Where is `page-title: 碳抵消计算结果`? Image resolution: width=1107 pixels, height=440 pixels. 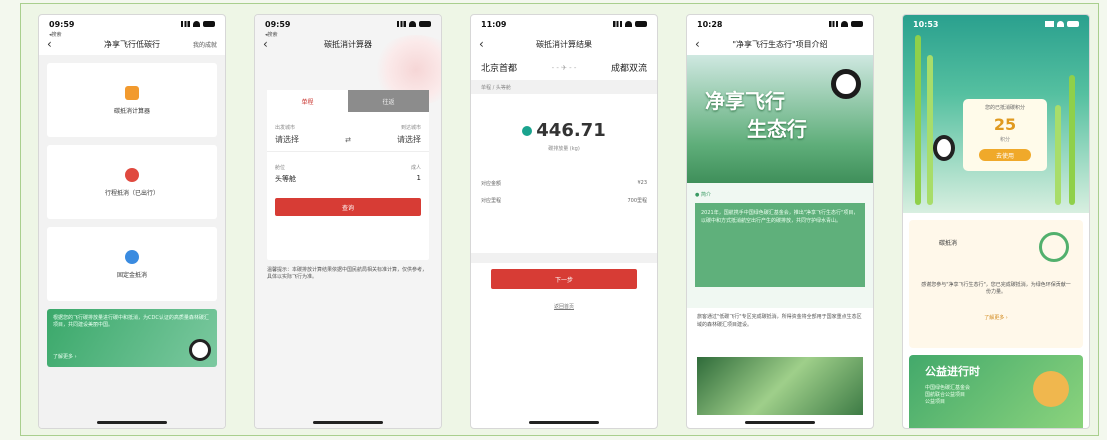 page-title: 碳抵消计算结果 is located at coordinates (564, 44).